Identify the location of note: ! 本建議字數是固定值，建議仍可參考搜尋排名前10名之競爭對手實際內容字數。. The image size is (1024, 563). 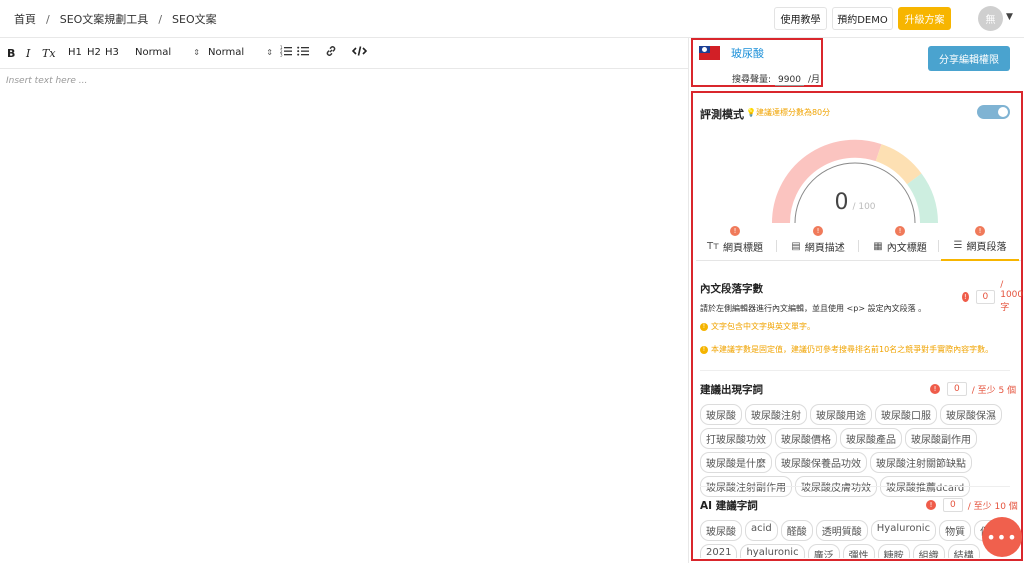
(846, 349).